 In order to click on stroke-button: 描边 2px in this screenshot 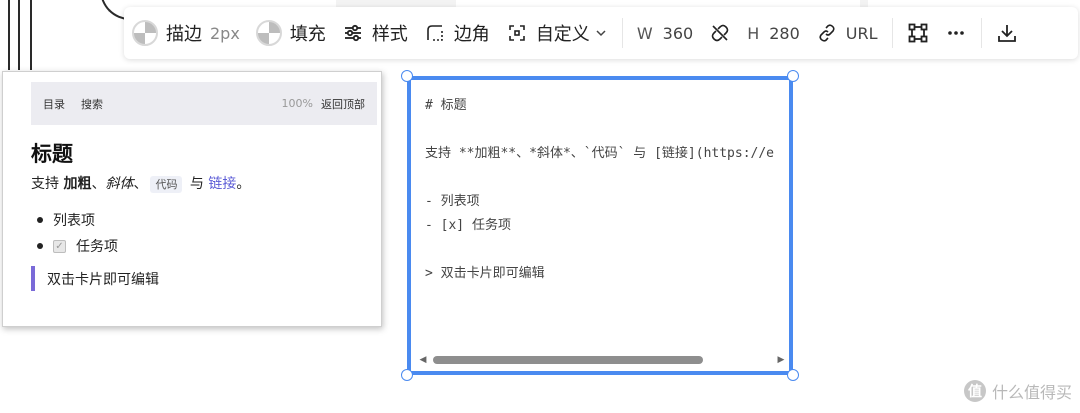, I will do `click(186, 33)`.